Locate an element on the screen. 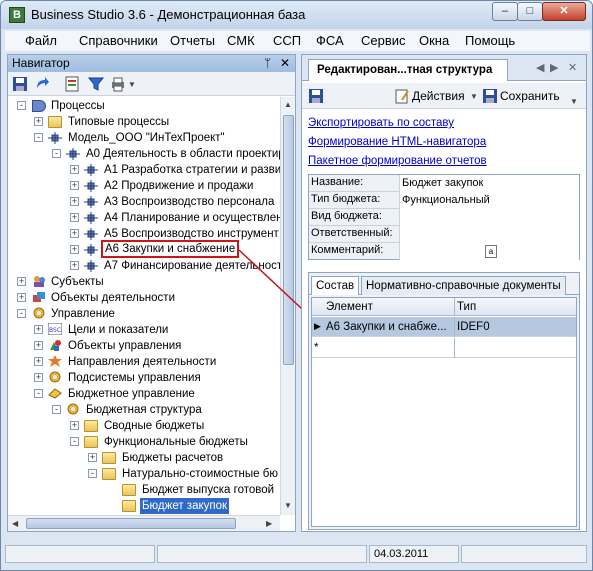  tree-item: - Функциональные бюджеты is located at coordinates (143, 442).